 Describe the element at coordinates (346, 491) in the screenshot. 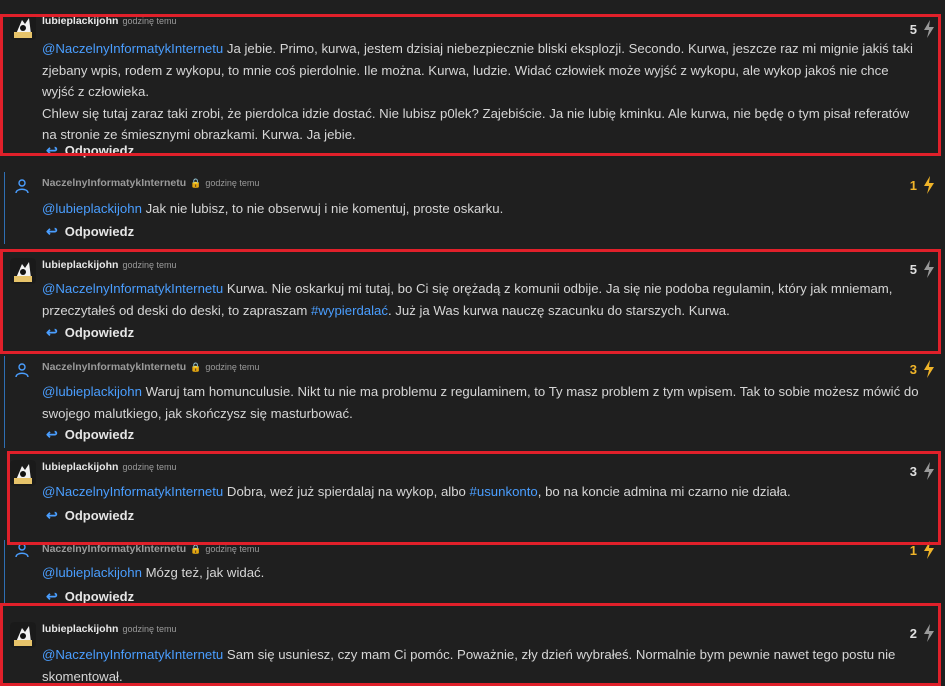

I see `comment-text: Dobra, weź już spierdalaj na wykop, albo` at that location.